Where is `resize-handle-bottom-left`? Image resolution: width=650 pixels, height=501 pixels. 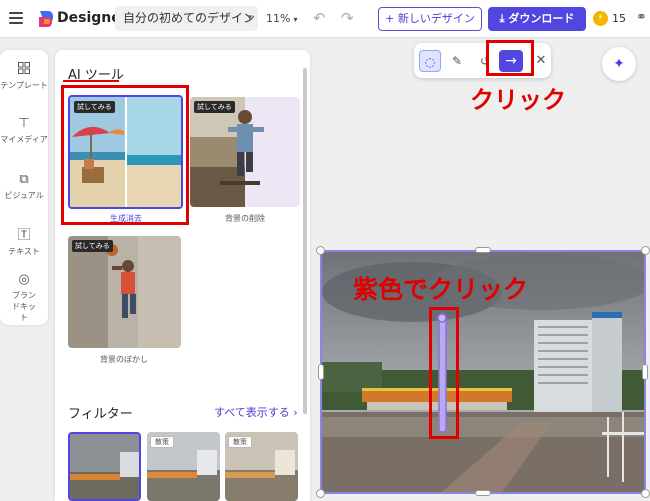 resize-handle-bottom-left is located at coordinates (320, 493).